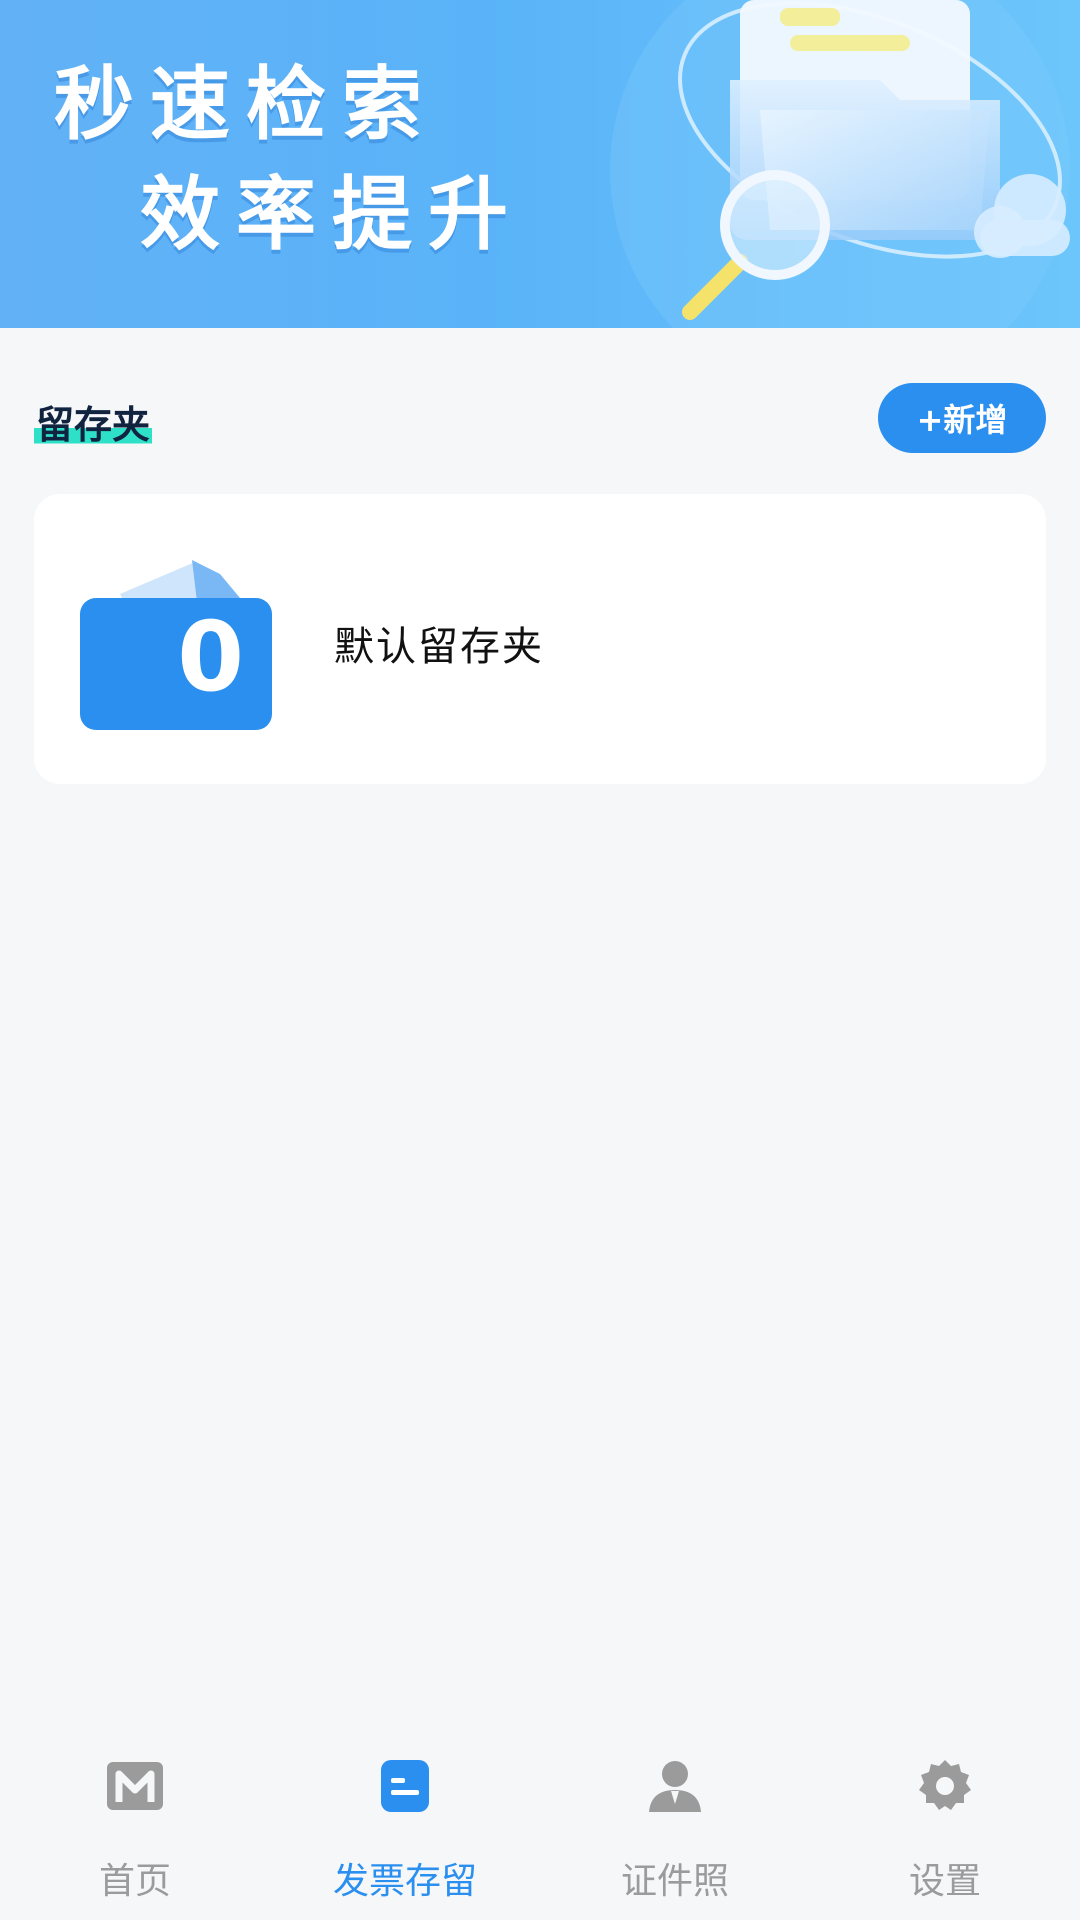 Image resolution: width=1080 pixels, height=1920 pixels. What do you see at coordinates (675, 1786) in the screenshot?
I see `person-icon` at bounding box center [675, 1786].